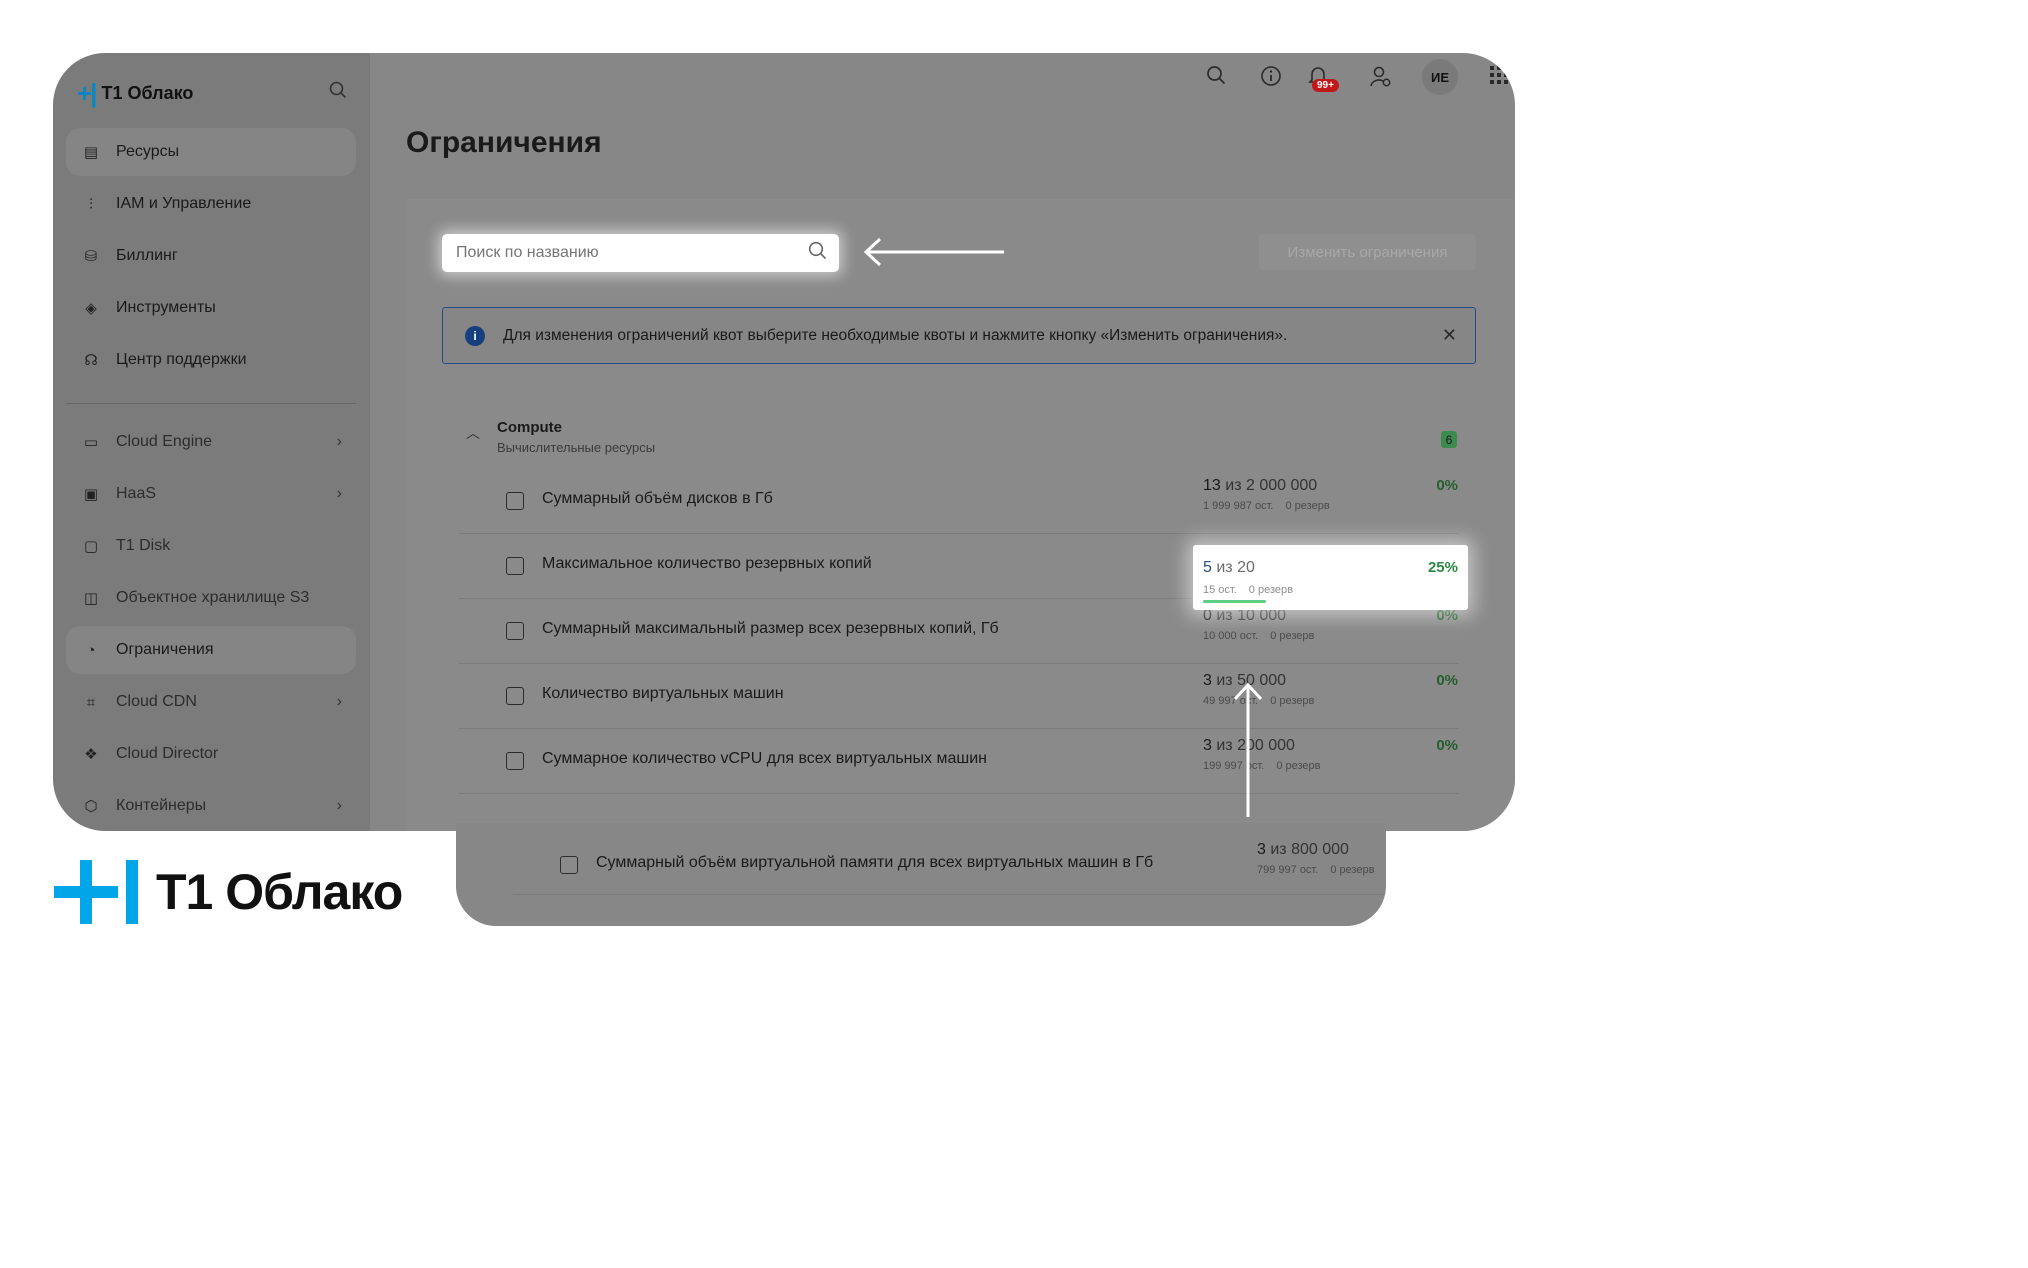 The image size is (2028, 1268). What do you see at coordinates (148, 151) in the screenshot?
I see `sidebar-item-label: Ресурсы` at bounding box center [148, 151].